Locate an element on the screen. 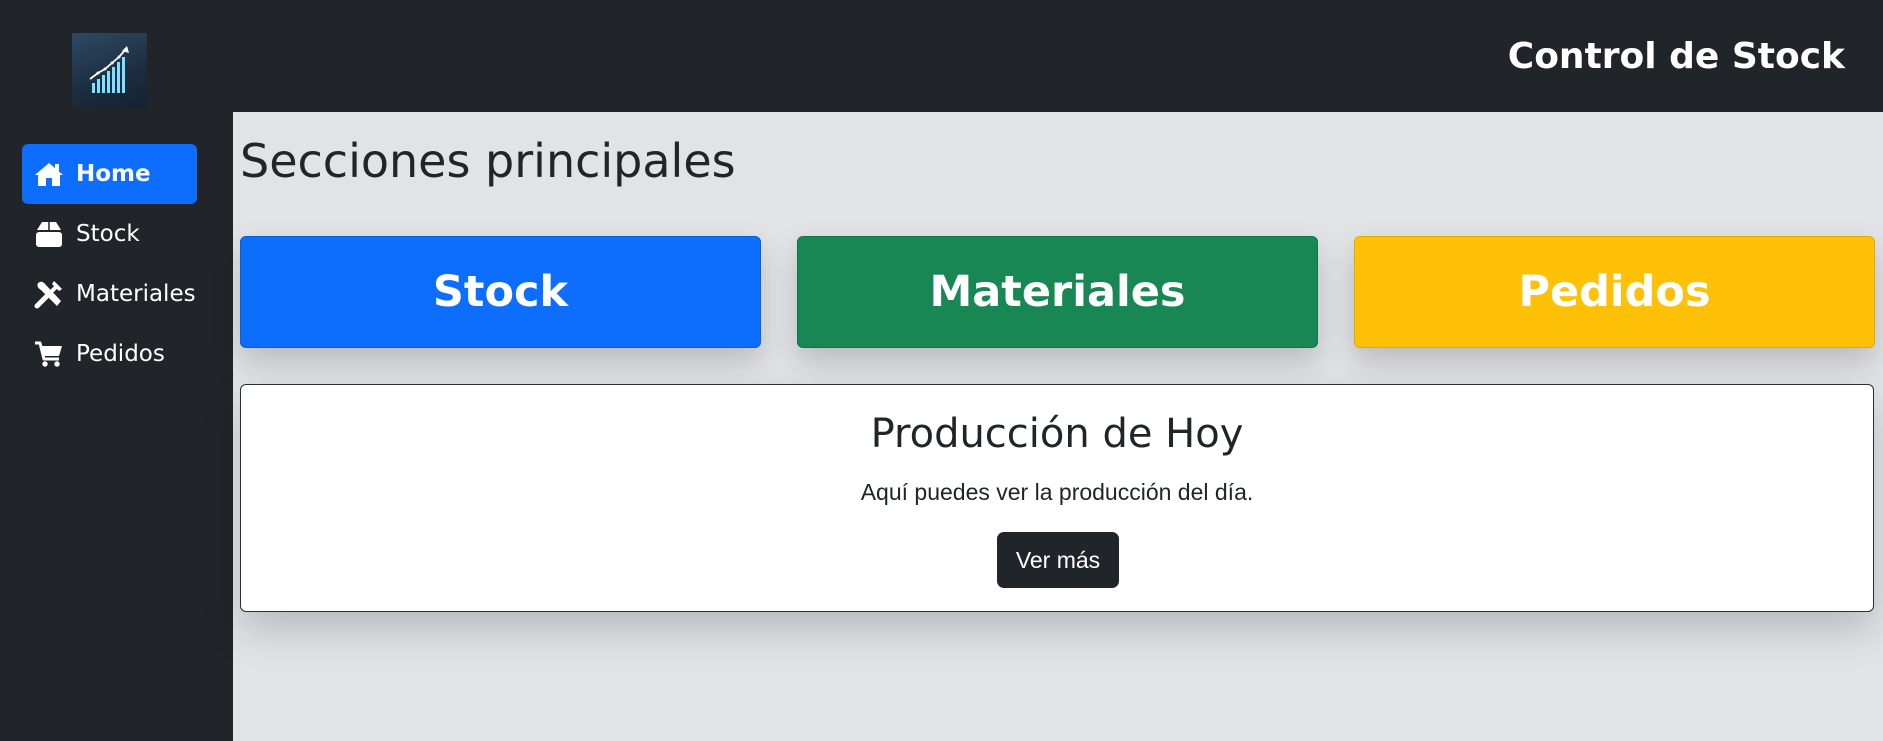 This screenshot has height=741, width=1883. sidebar-item-materiales: Materiales is located at coordinates (109, 294).